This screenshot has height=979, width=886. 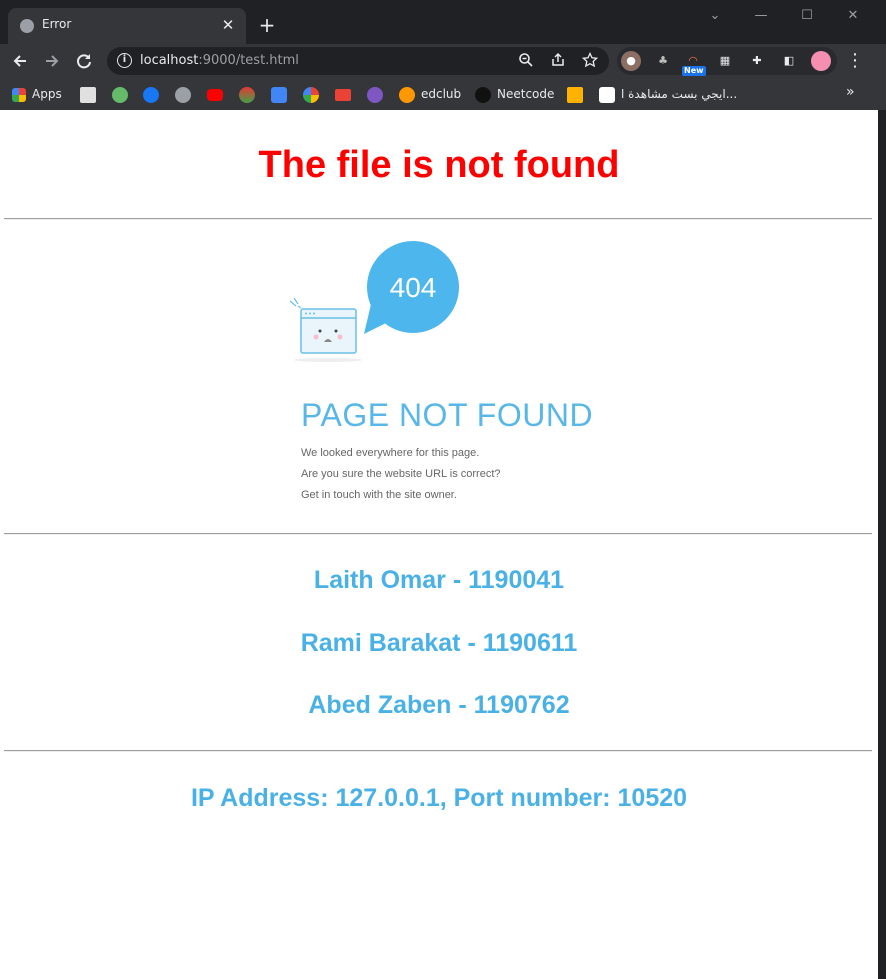 I want to click on colorful-bookmark-icon, so click(x=247, y=95).